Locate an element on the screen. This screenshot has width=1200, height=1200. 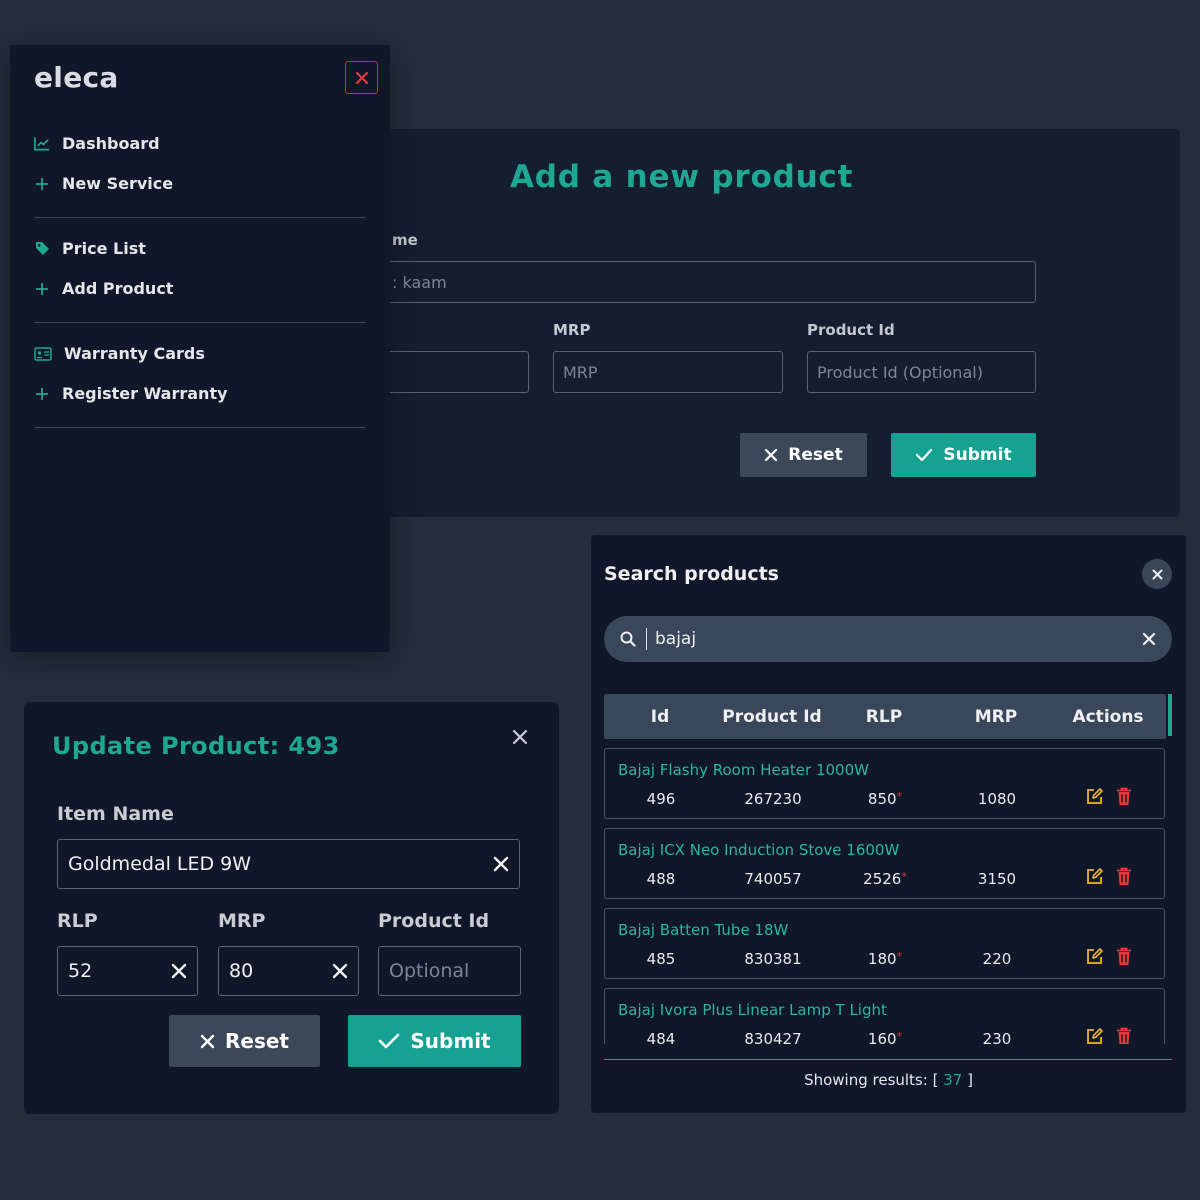
cell-id: 484 is located at coordinates (661, 1037).